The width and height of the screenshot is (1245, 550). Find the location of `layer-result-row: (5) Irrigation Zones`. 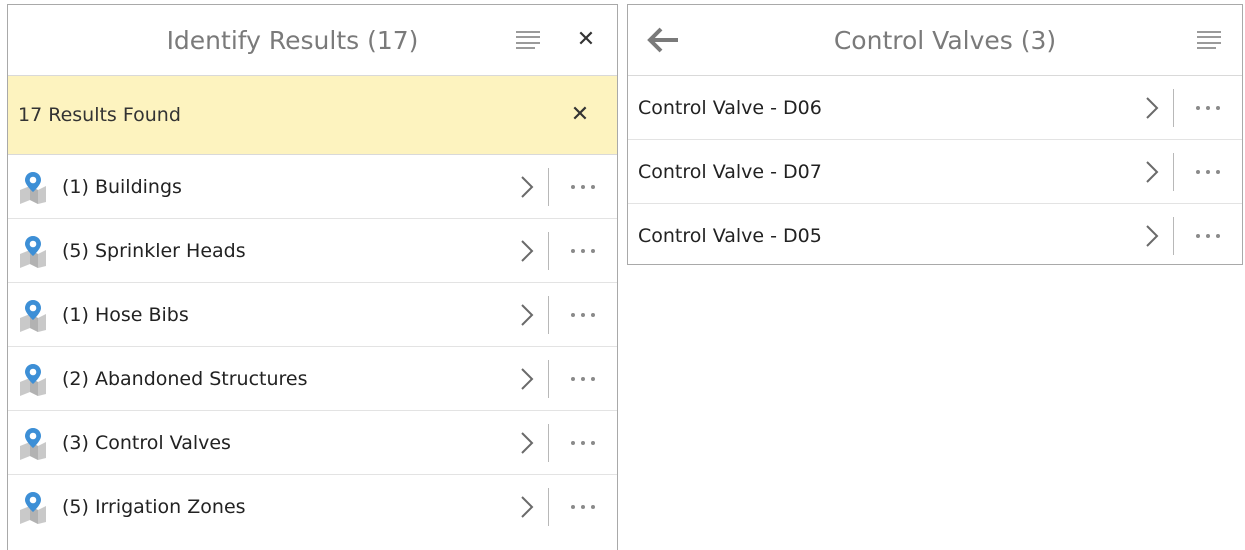

layer-result-row: (5) Irrigation Zones is located at coordinates (312, 507).